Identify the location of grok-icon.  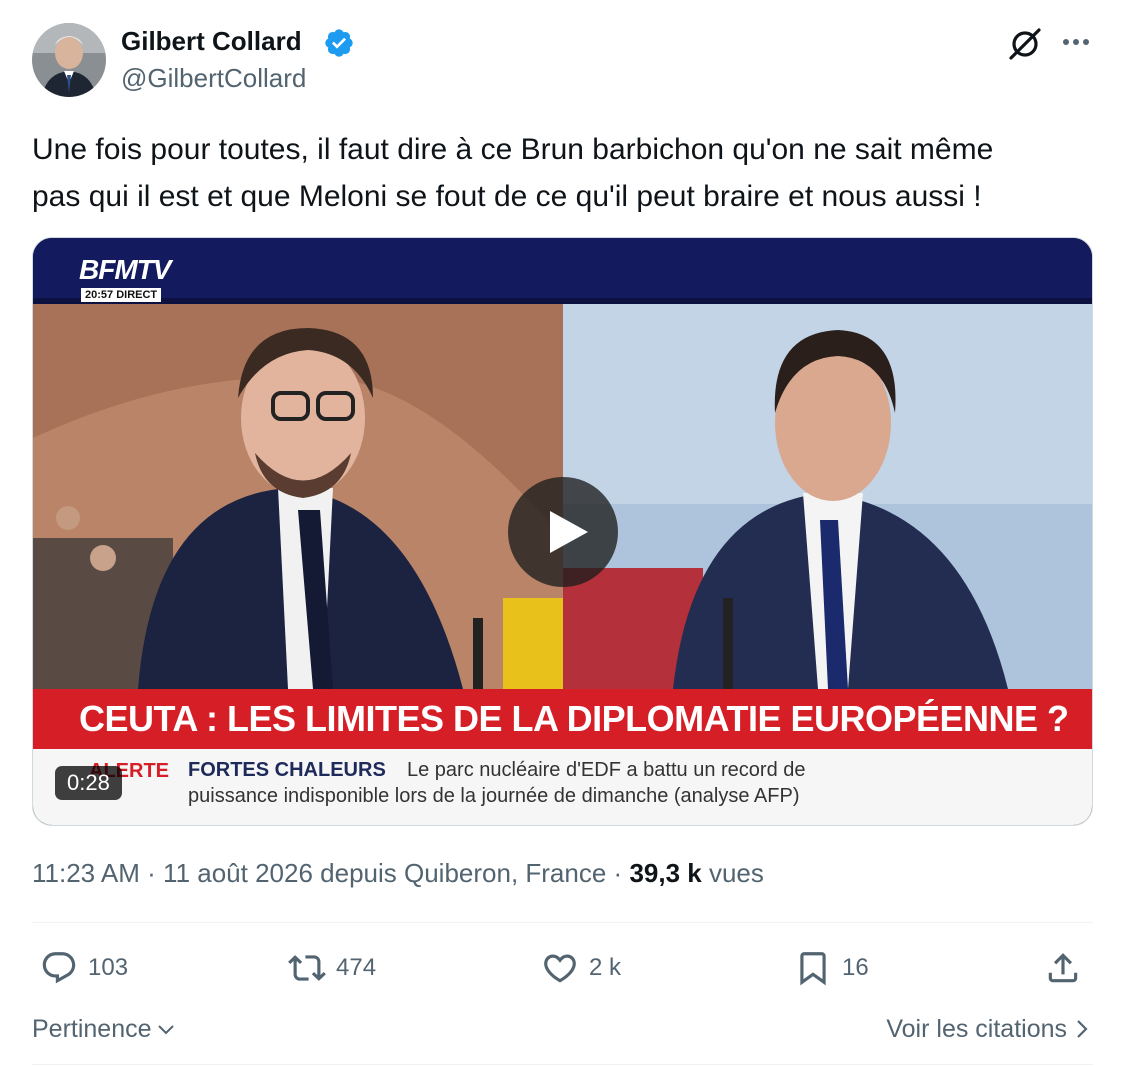
(1025, 44).